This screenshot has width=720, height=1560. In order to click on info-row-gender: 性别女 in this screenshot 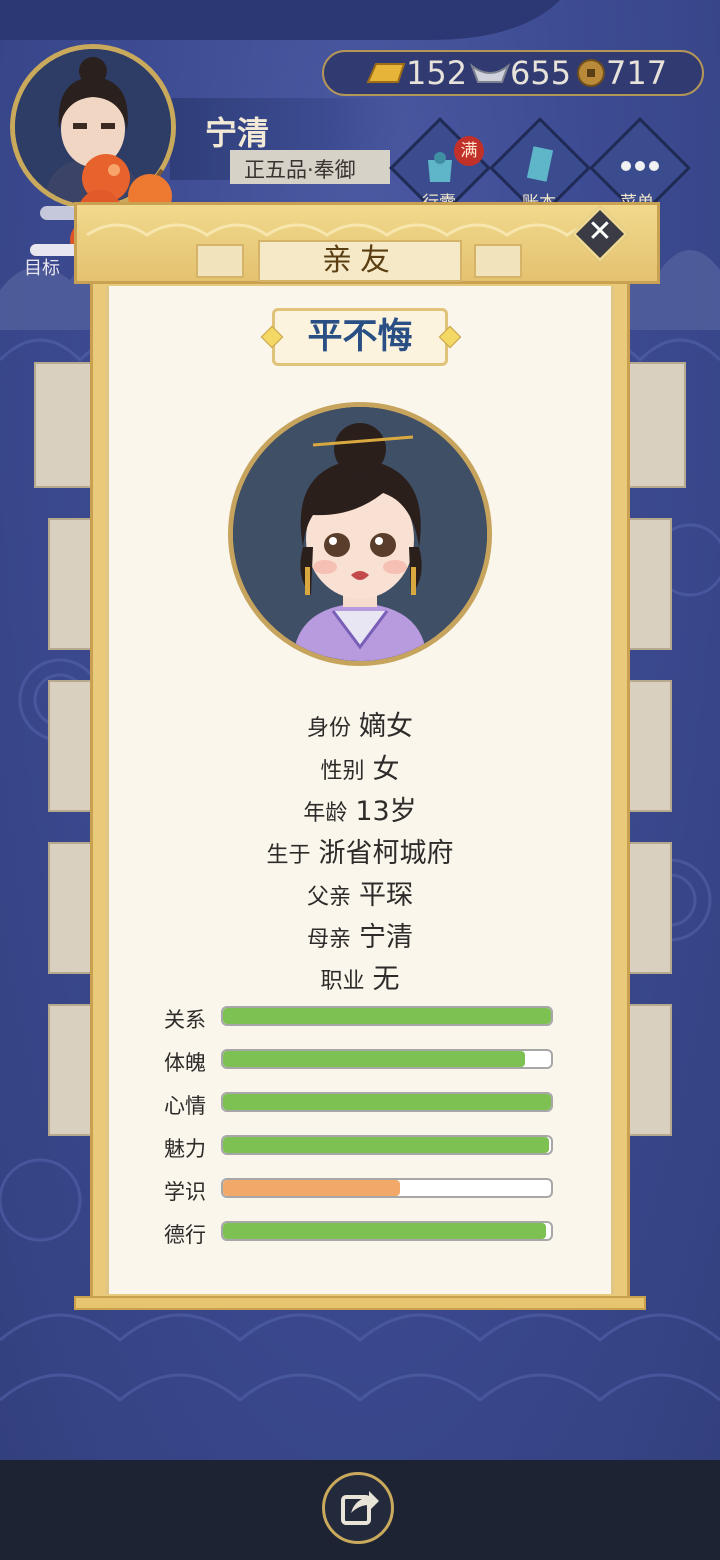, I will do `click(360, 766)`.